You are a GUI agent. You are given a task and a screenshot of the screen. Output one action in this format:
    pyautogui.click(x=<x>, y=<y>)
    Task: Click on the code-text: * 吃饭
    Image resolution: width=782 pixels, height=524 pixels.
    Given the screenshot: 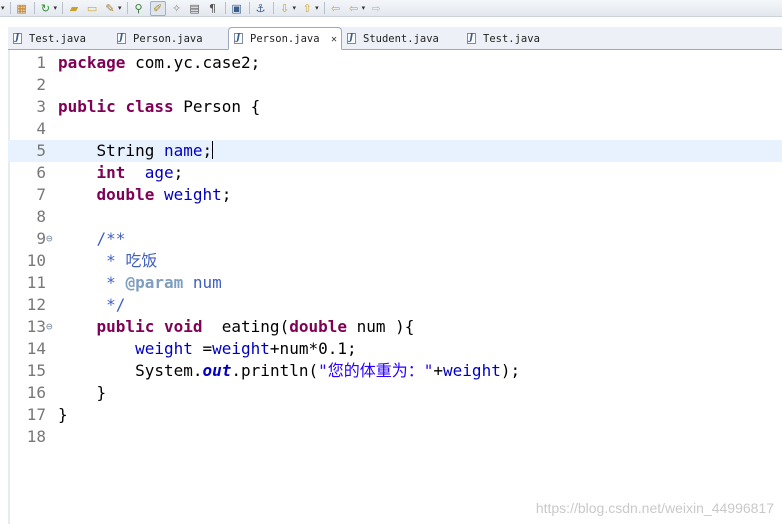 What is the action you would take?
    pyautogui.click(x=107, y=261)
    